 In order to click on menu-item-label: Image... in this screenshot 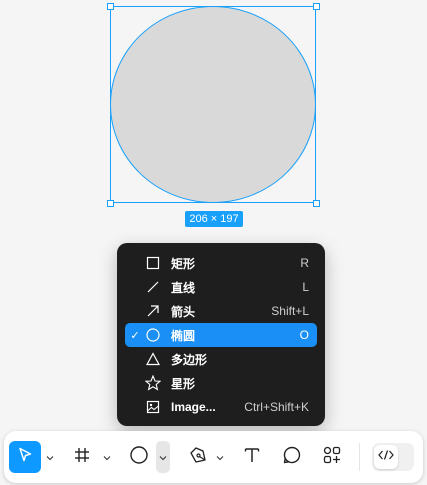, I will do `click(193, 407)`.